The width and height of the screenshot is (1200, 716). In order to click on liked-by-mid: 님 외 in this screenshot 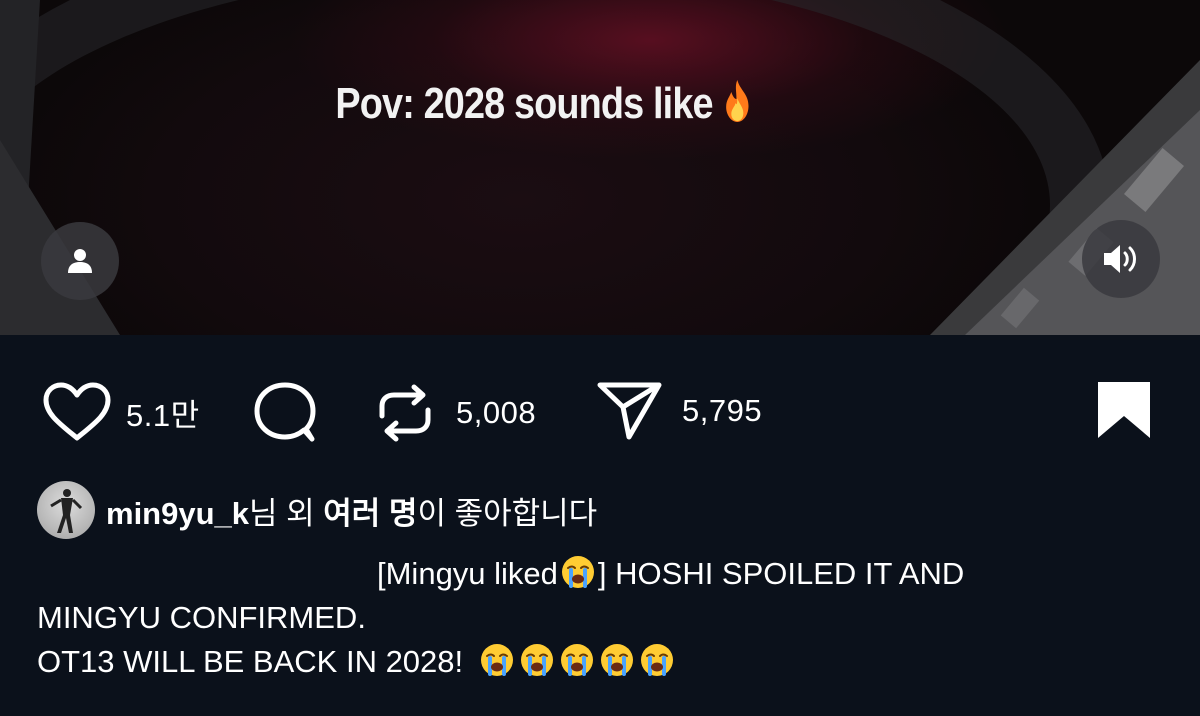, I will do `click(286, 513)`.